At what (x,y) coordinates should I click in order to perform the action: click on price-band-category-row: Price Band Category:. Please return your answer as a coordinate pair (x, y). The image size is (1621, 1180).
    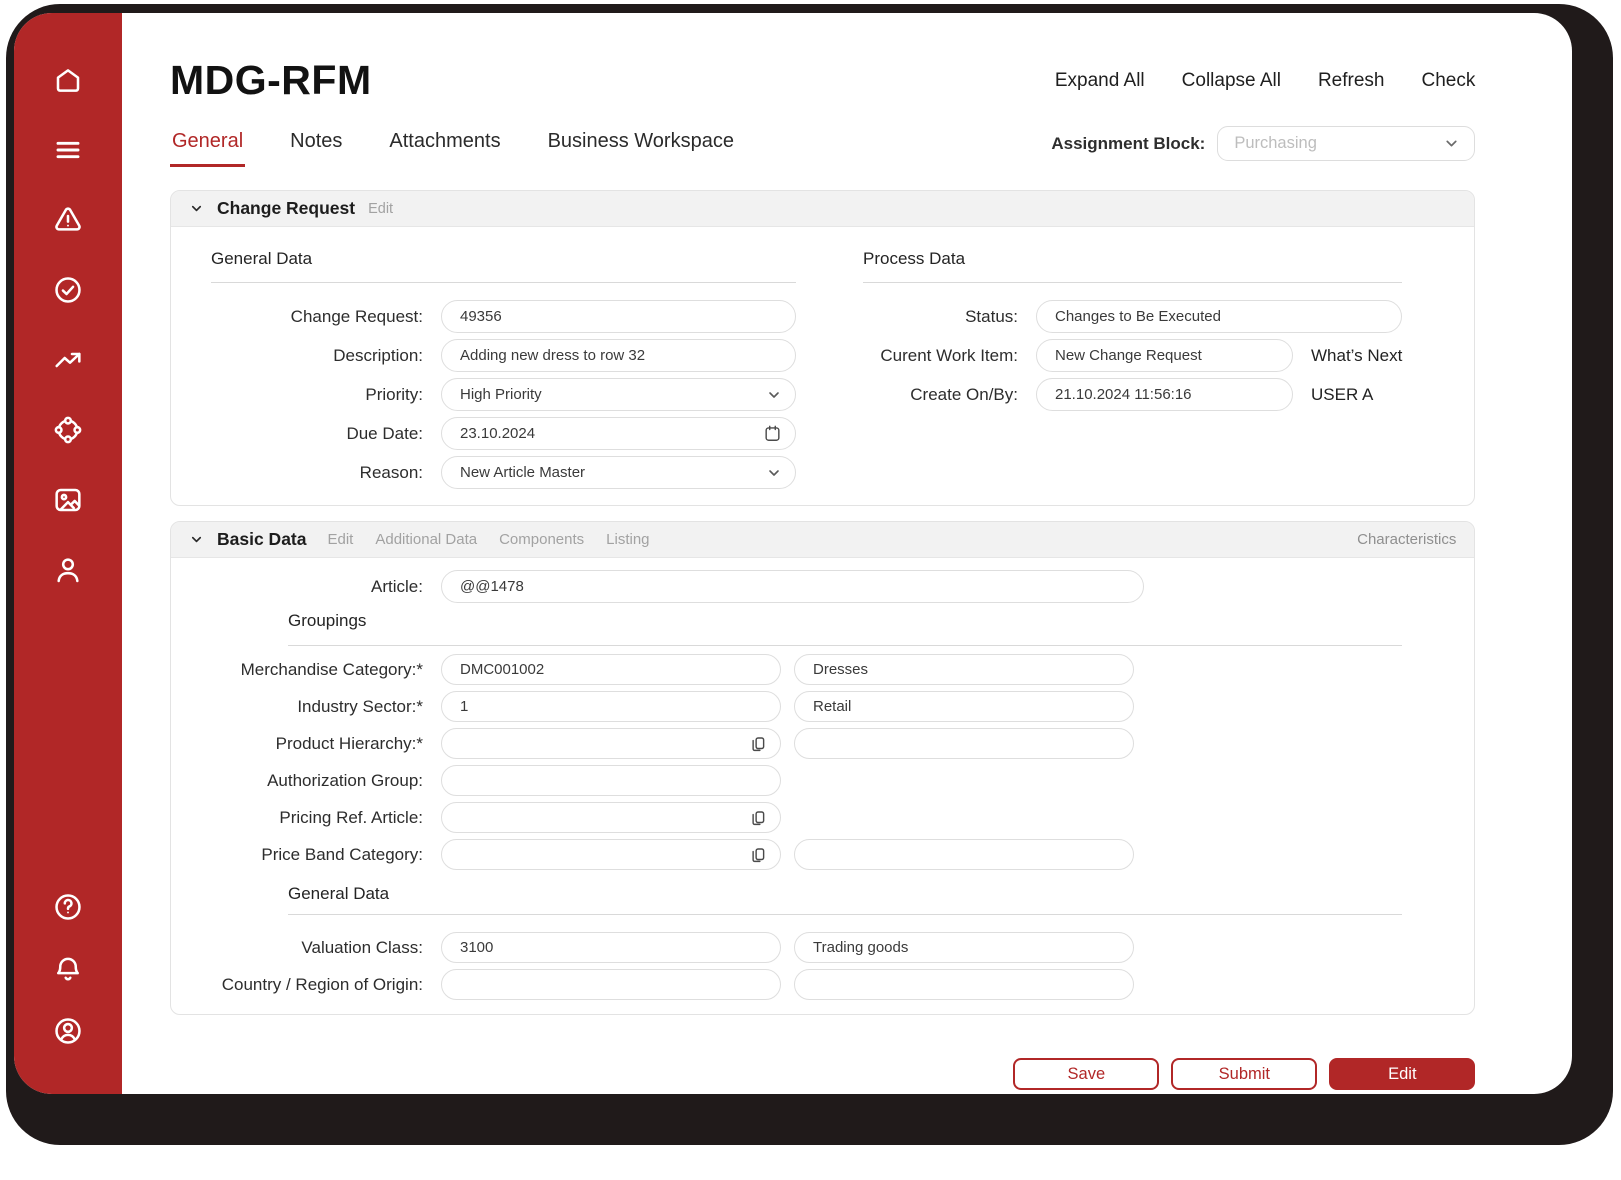
    Looking at the image, I should click on (801, 854).